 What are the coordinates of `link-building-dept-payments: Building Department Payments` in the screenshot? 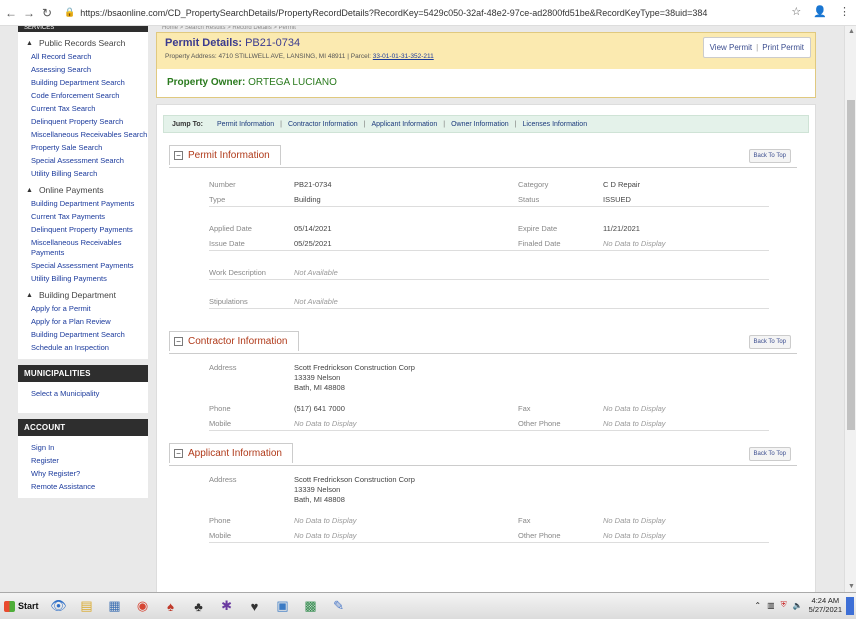 It's located at (83, 204).